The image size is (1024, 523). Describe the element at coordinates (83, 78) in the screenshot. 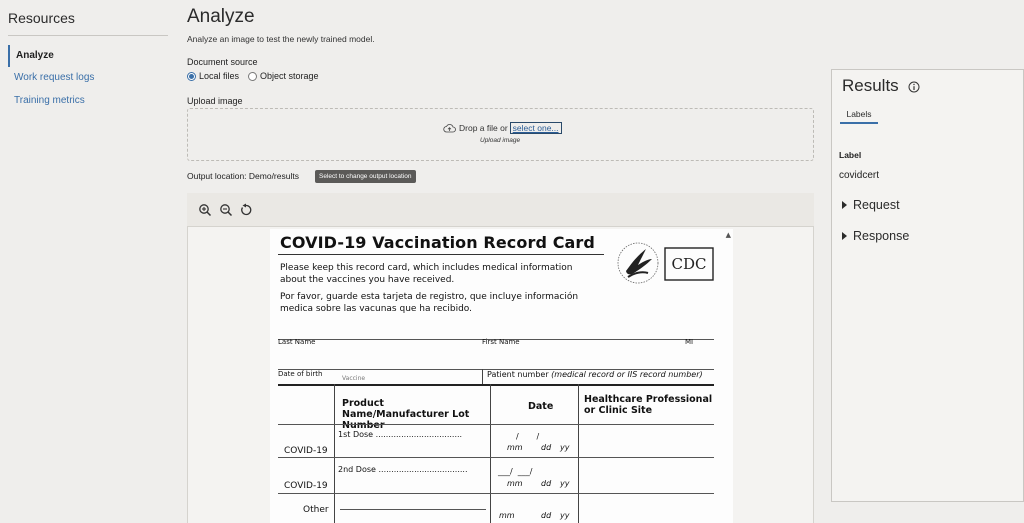

I see `sidebar-item-work-request-logs: Work request logs` at that location.